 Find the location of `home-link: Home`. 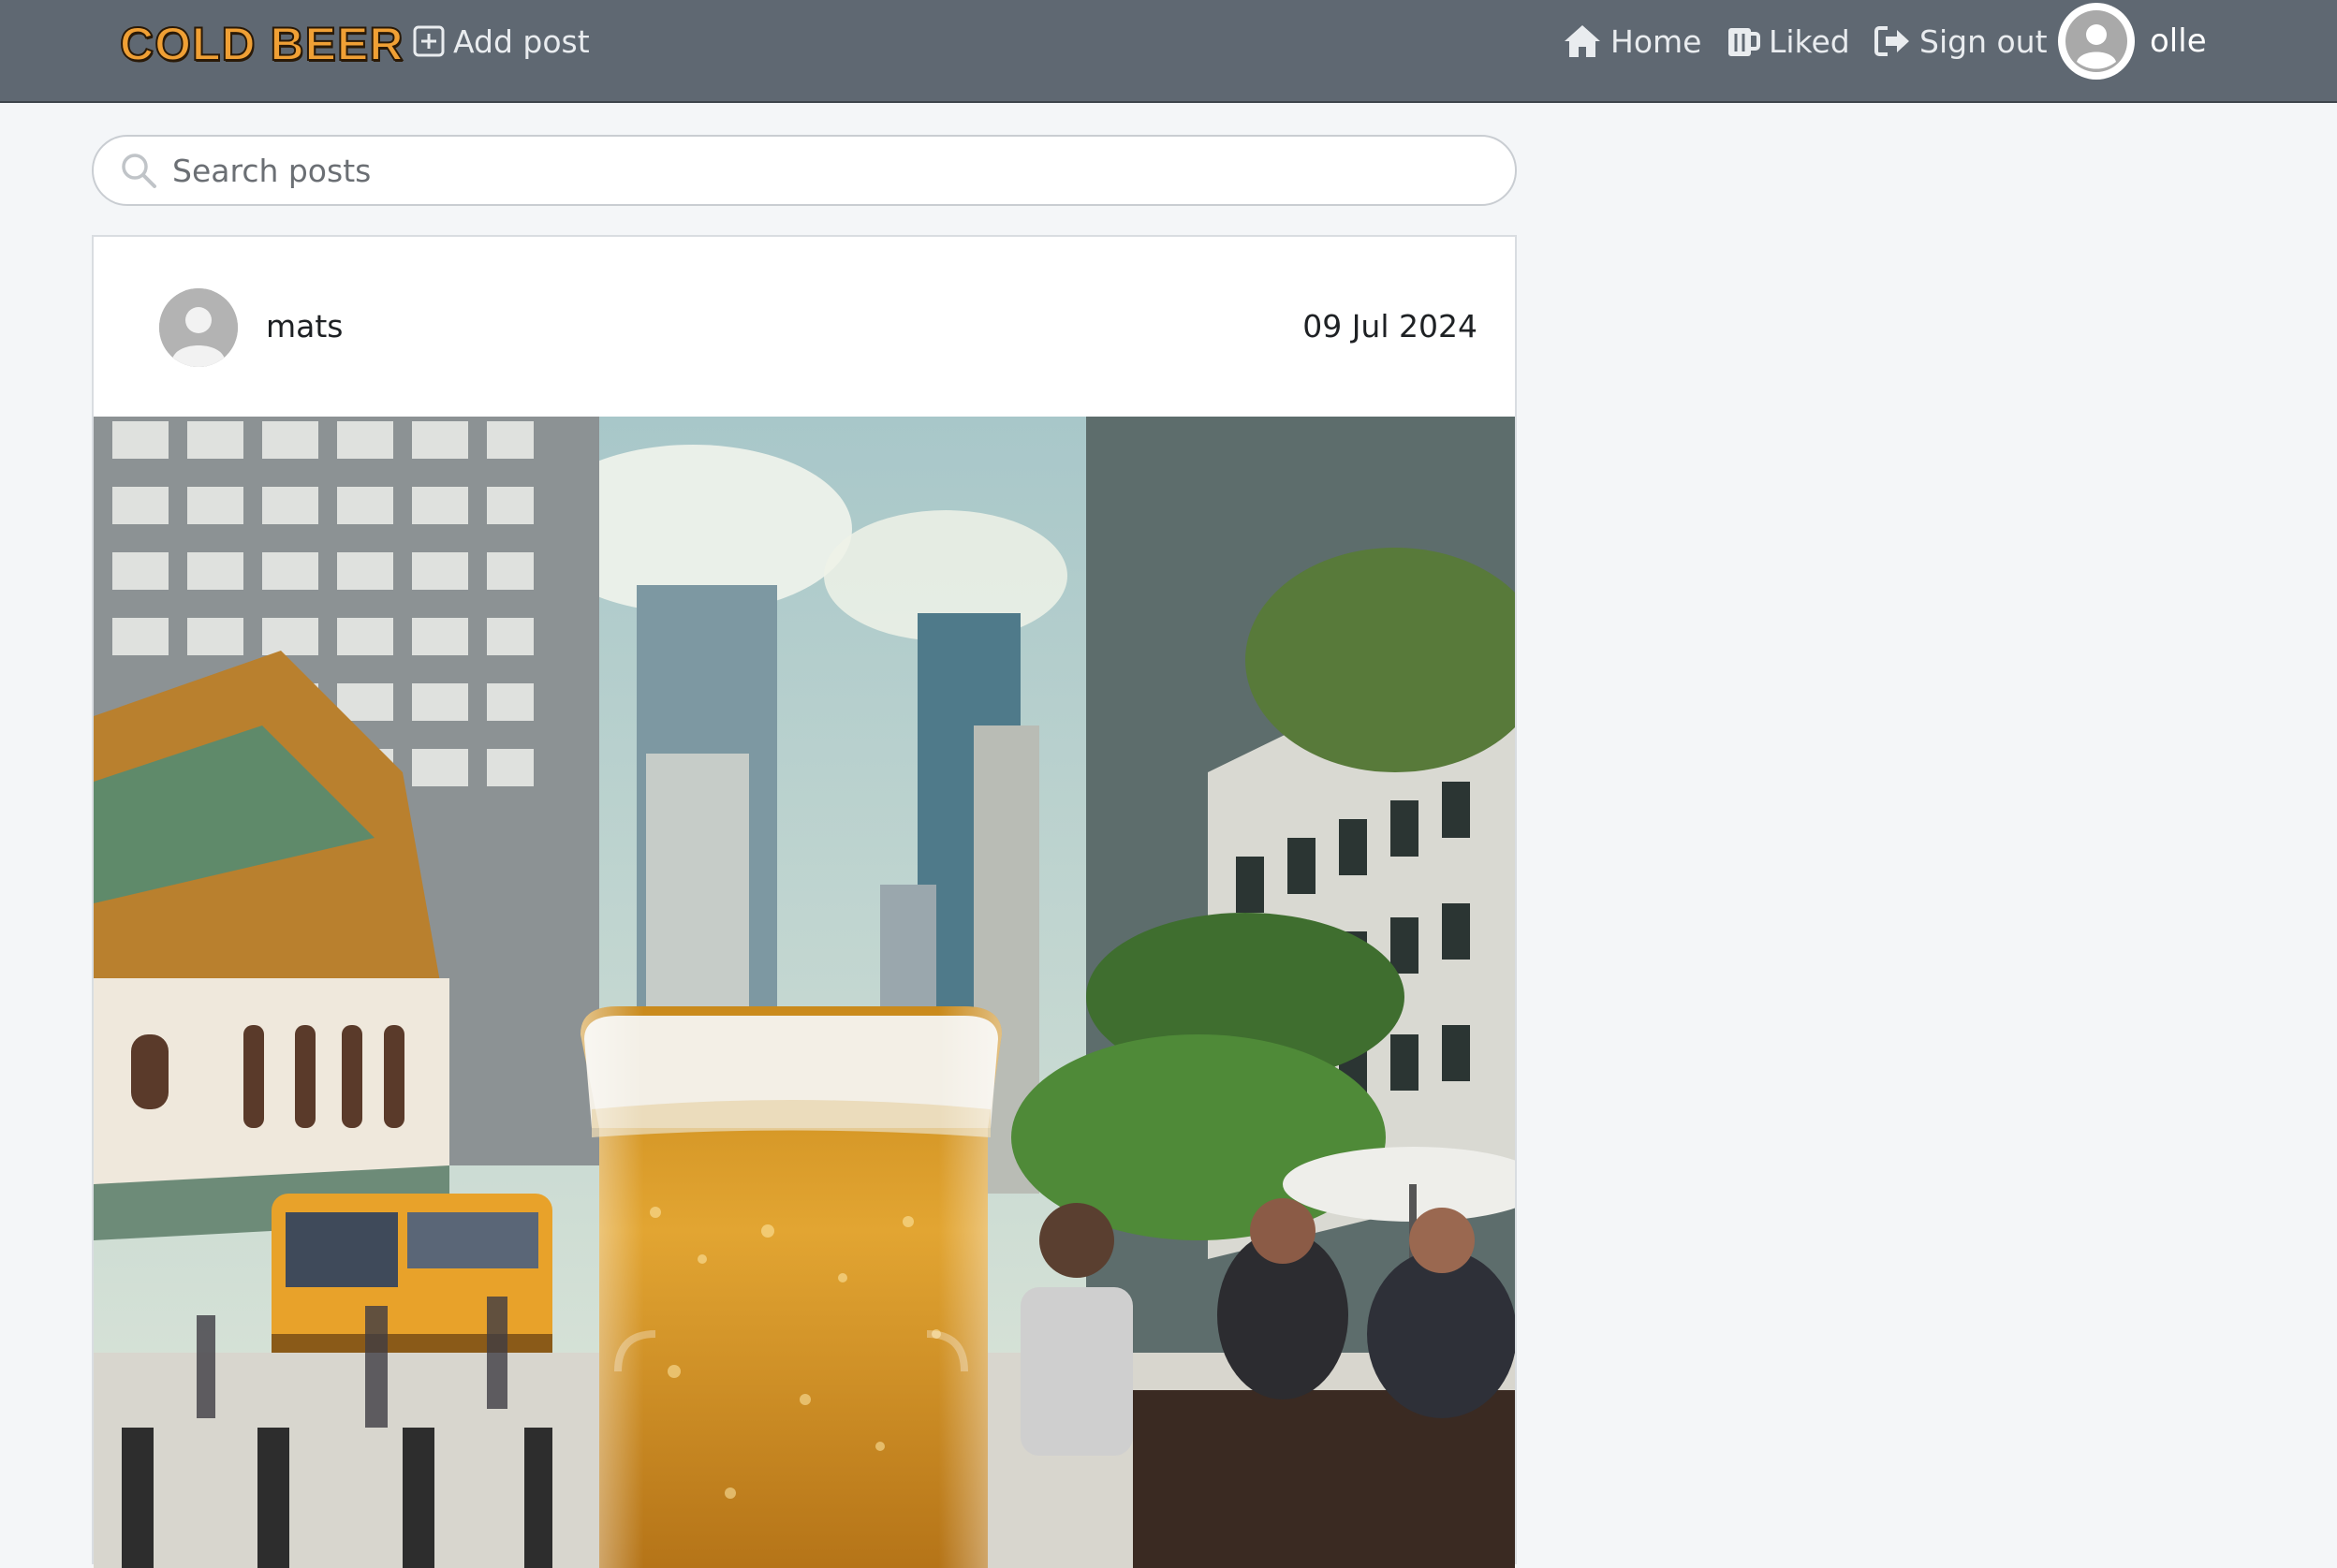

home-link: Home is located at coordinates (1631, 41).